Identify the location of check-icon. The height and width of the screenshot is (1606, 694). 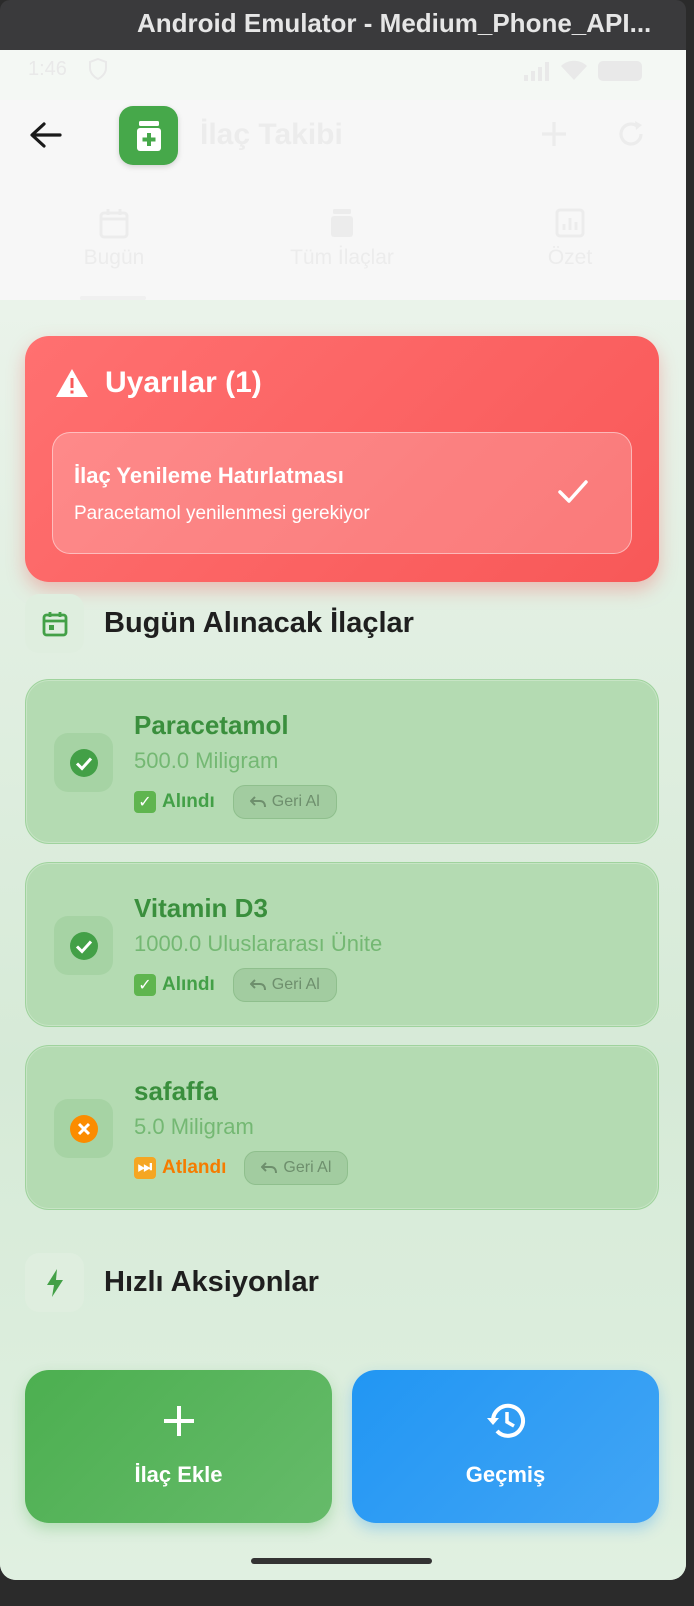
(573, 491).